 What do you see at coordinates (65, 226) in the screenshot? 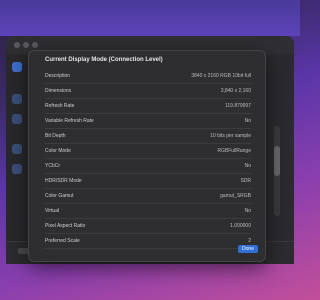
I see `row-label: Pixel Aspect Ratio` at bounding box center [65, 226].